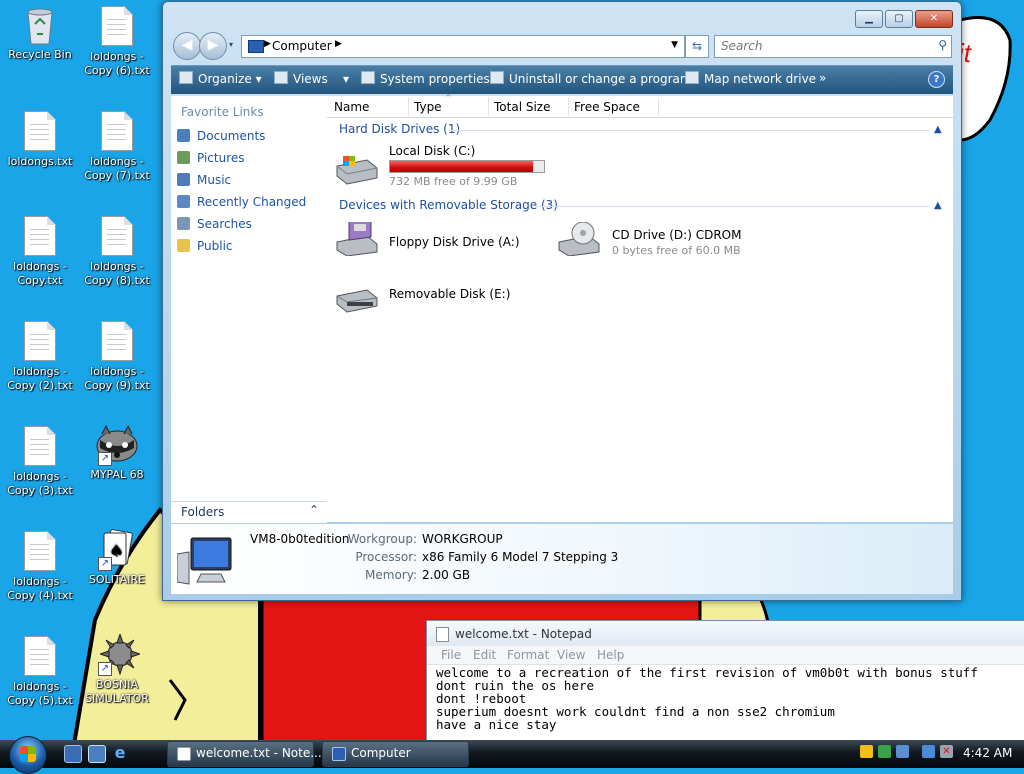 This screenshot has height=774, width=1024. Describe the element at coordinates (183, 223) in the screenshot. I see `searches-icon` at that location.